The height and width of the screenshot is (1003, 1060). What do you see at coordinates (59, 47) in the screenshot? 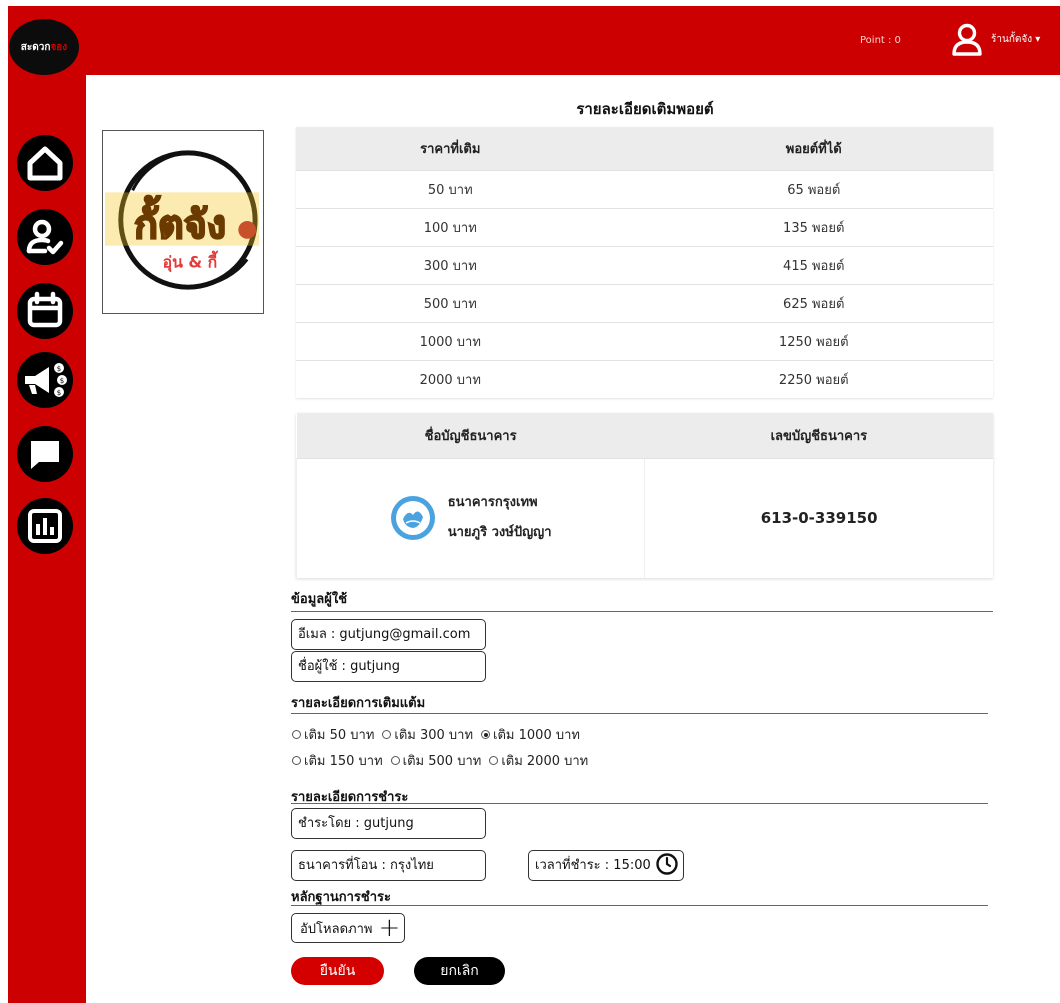
I see `logo-text-accent: จอง` at bounding box center [59, 47].